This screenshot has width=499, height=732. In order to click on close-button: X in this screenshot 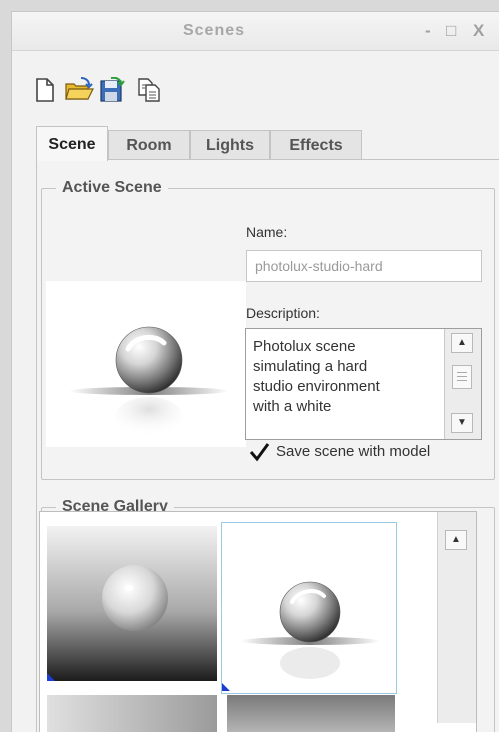, I will do `click(478, 31)`.